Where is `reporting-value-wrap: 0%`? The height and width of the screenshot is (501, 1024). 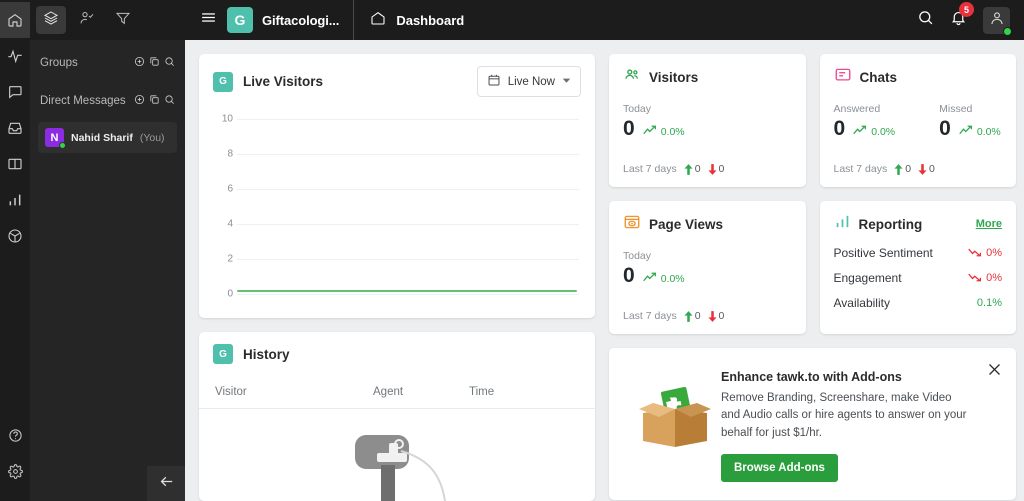 reporting-value-wrap: 0% is located at coordinates (985, 253).